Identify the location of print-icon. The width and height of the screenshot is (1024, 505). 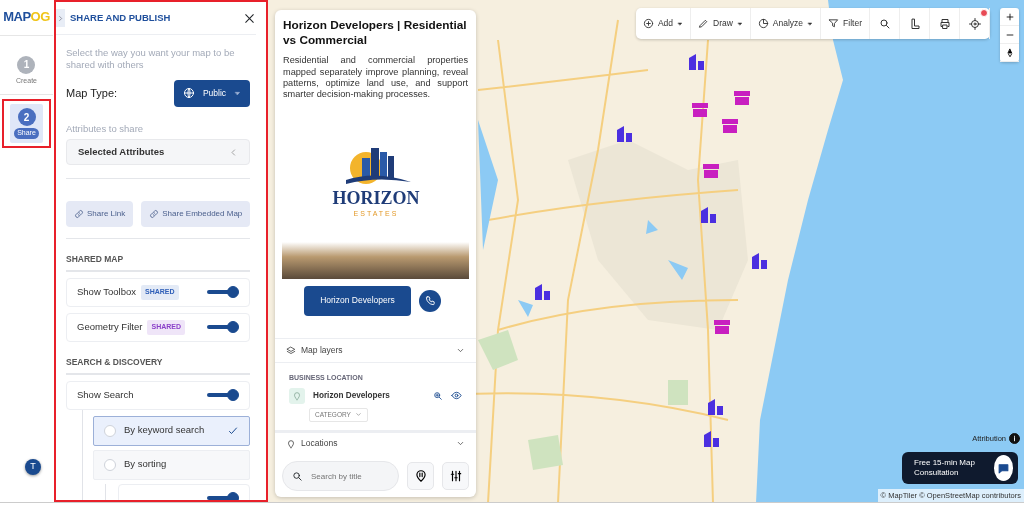
(944, 23).